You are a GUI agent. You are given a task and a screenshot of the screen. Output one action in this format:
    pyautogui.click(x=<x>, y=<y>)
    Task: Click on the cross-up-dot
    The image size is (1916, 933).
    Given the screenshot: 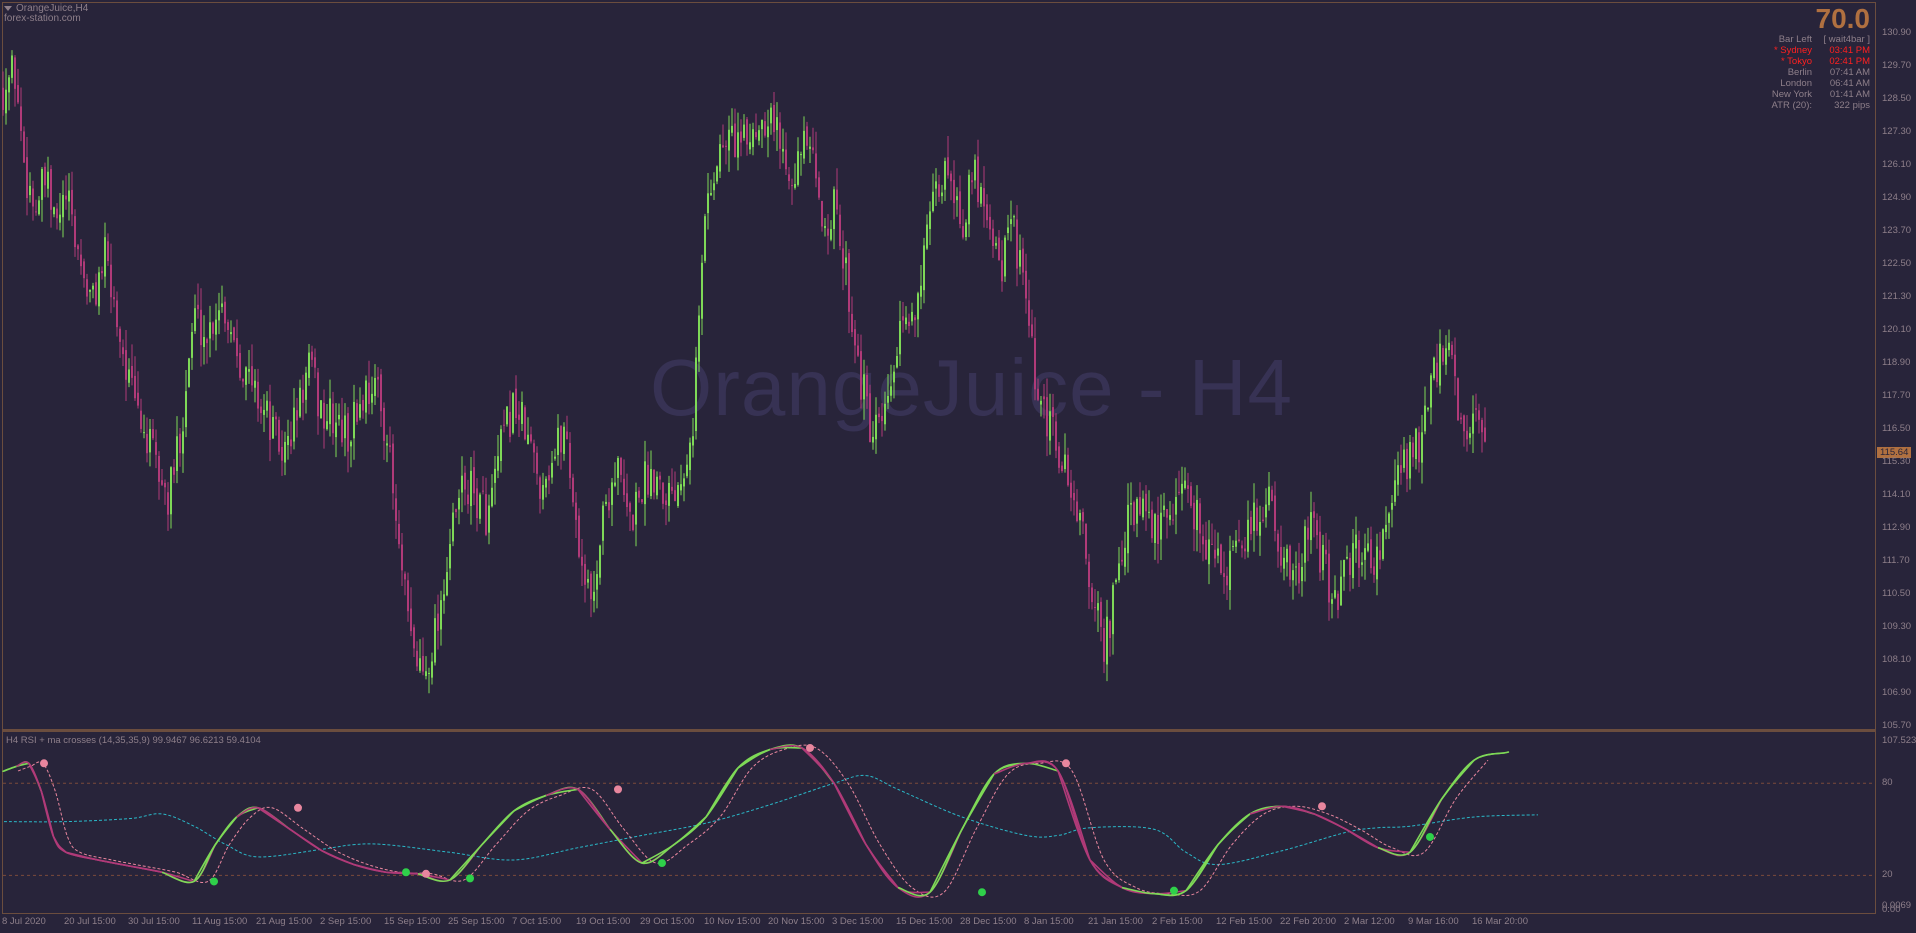 What is the action you would take?
    pyautogui.click(x=1430, y=836)
    